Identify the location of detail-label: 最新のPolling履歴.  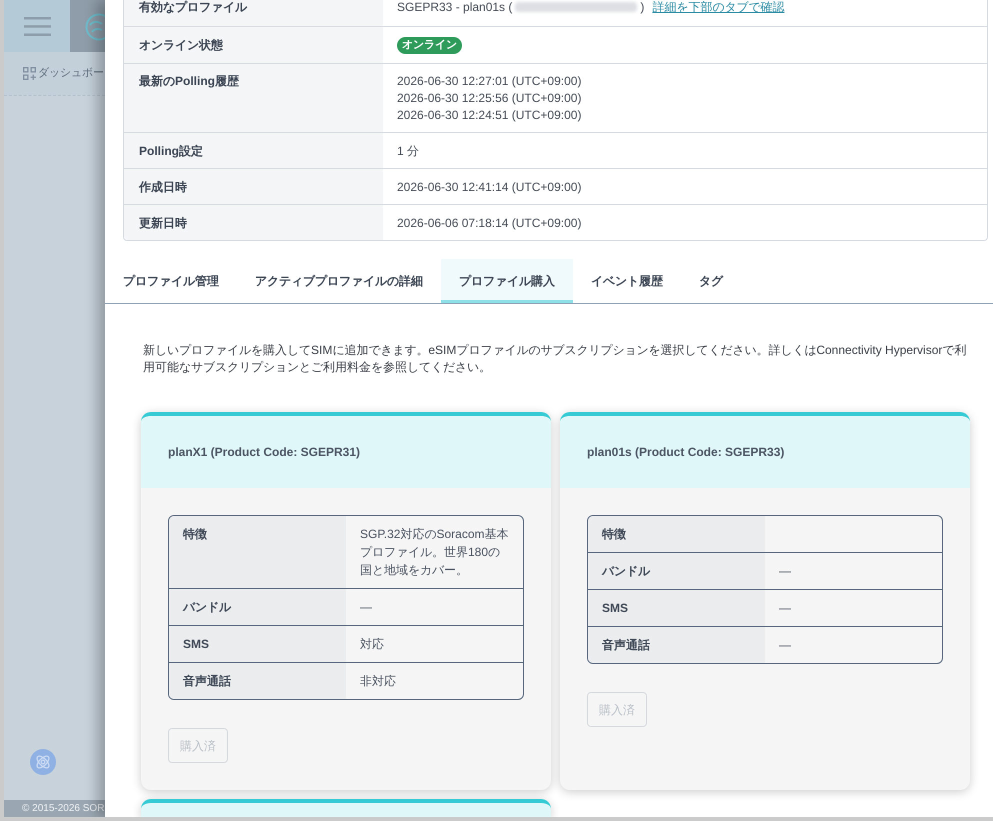
(253, 98).